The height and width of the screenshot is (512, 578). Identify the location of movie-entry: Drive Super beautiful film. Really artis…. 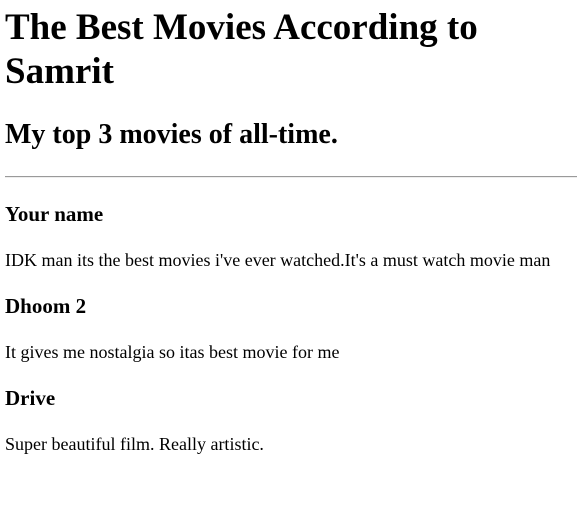
(289, 420).